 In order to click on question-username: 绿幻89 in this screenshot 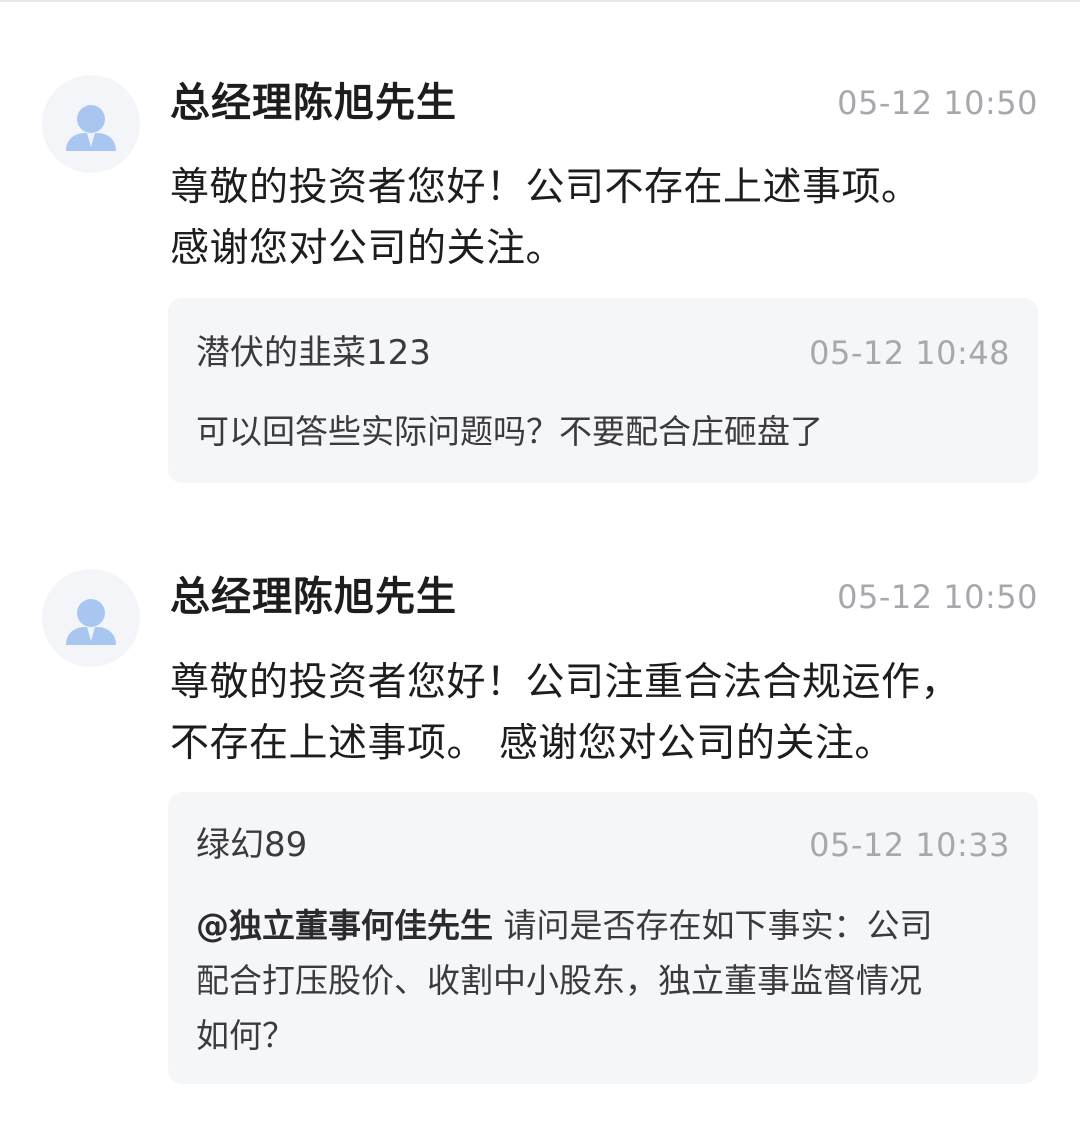, I will do `click(251, 845)`.